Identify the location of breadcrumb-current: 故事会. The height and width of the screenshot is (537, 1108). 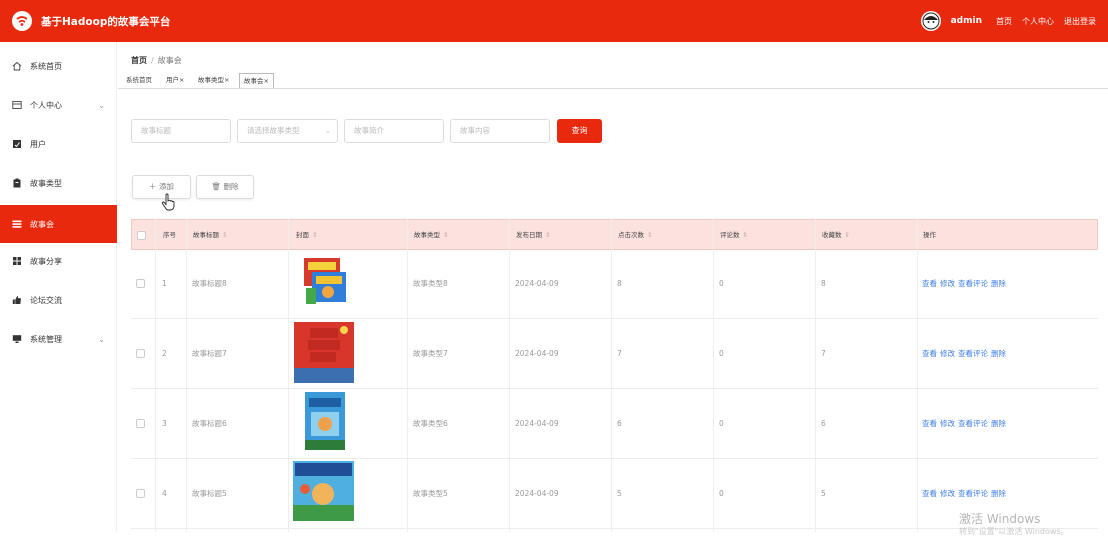
(169, 60).